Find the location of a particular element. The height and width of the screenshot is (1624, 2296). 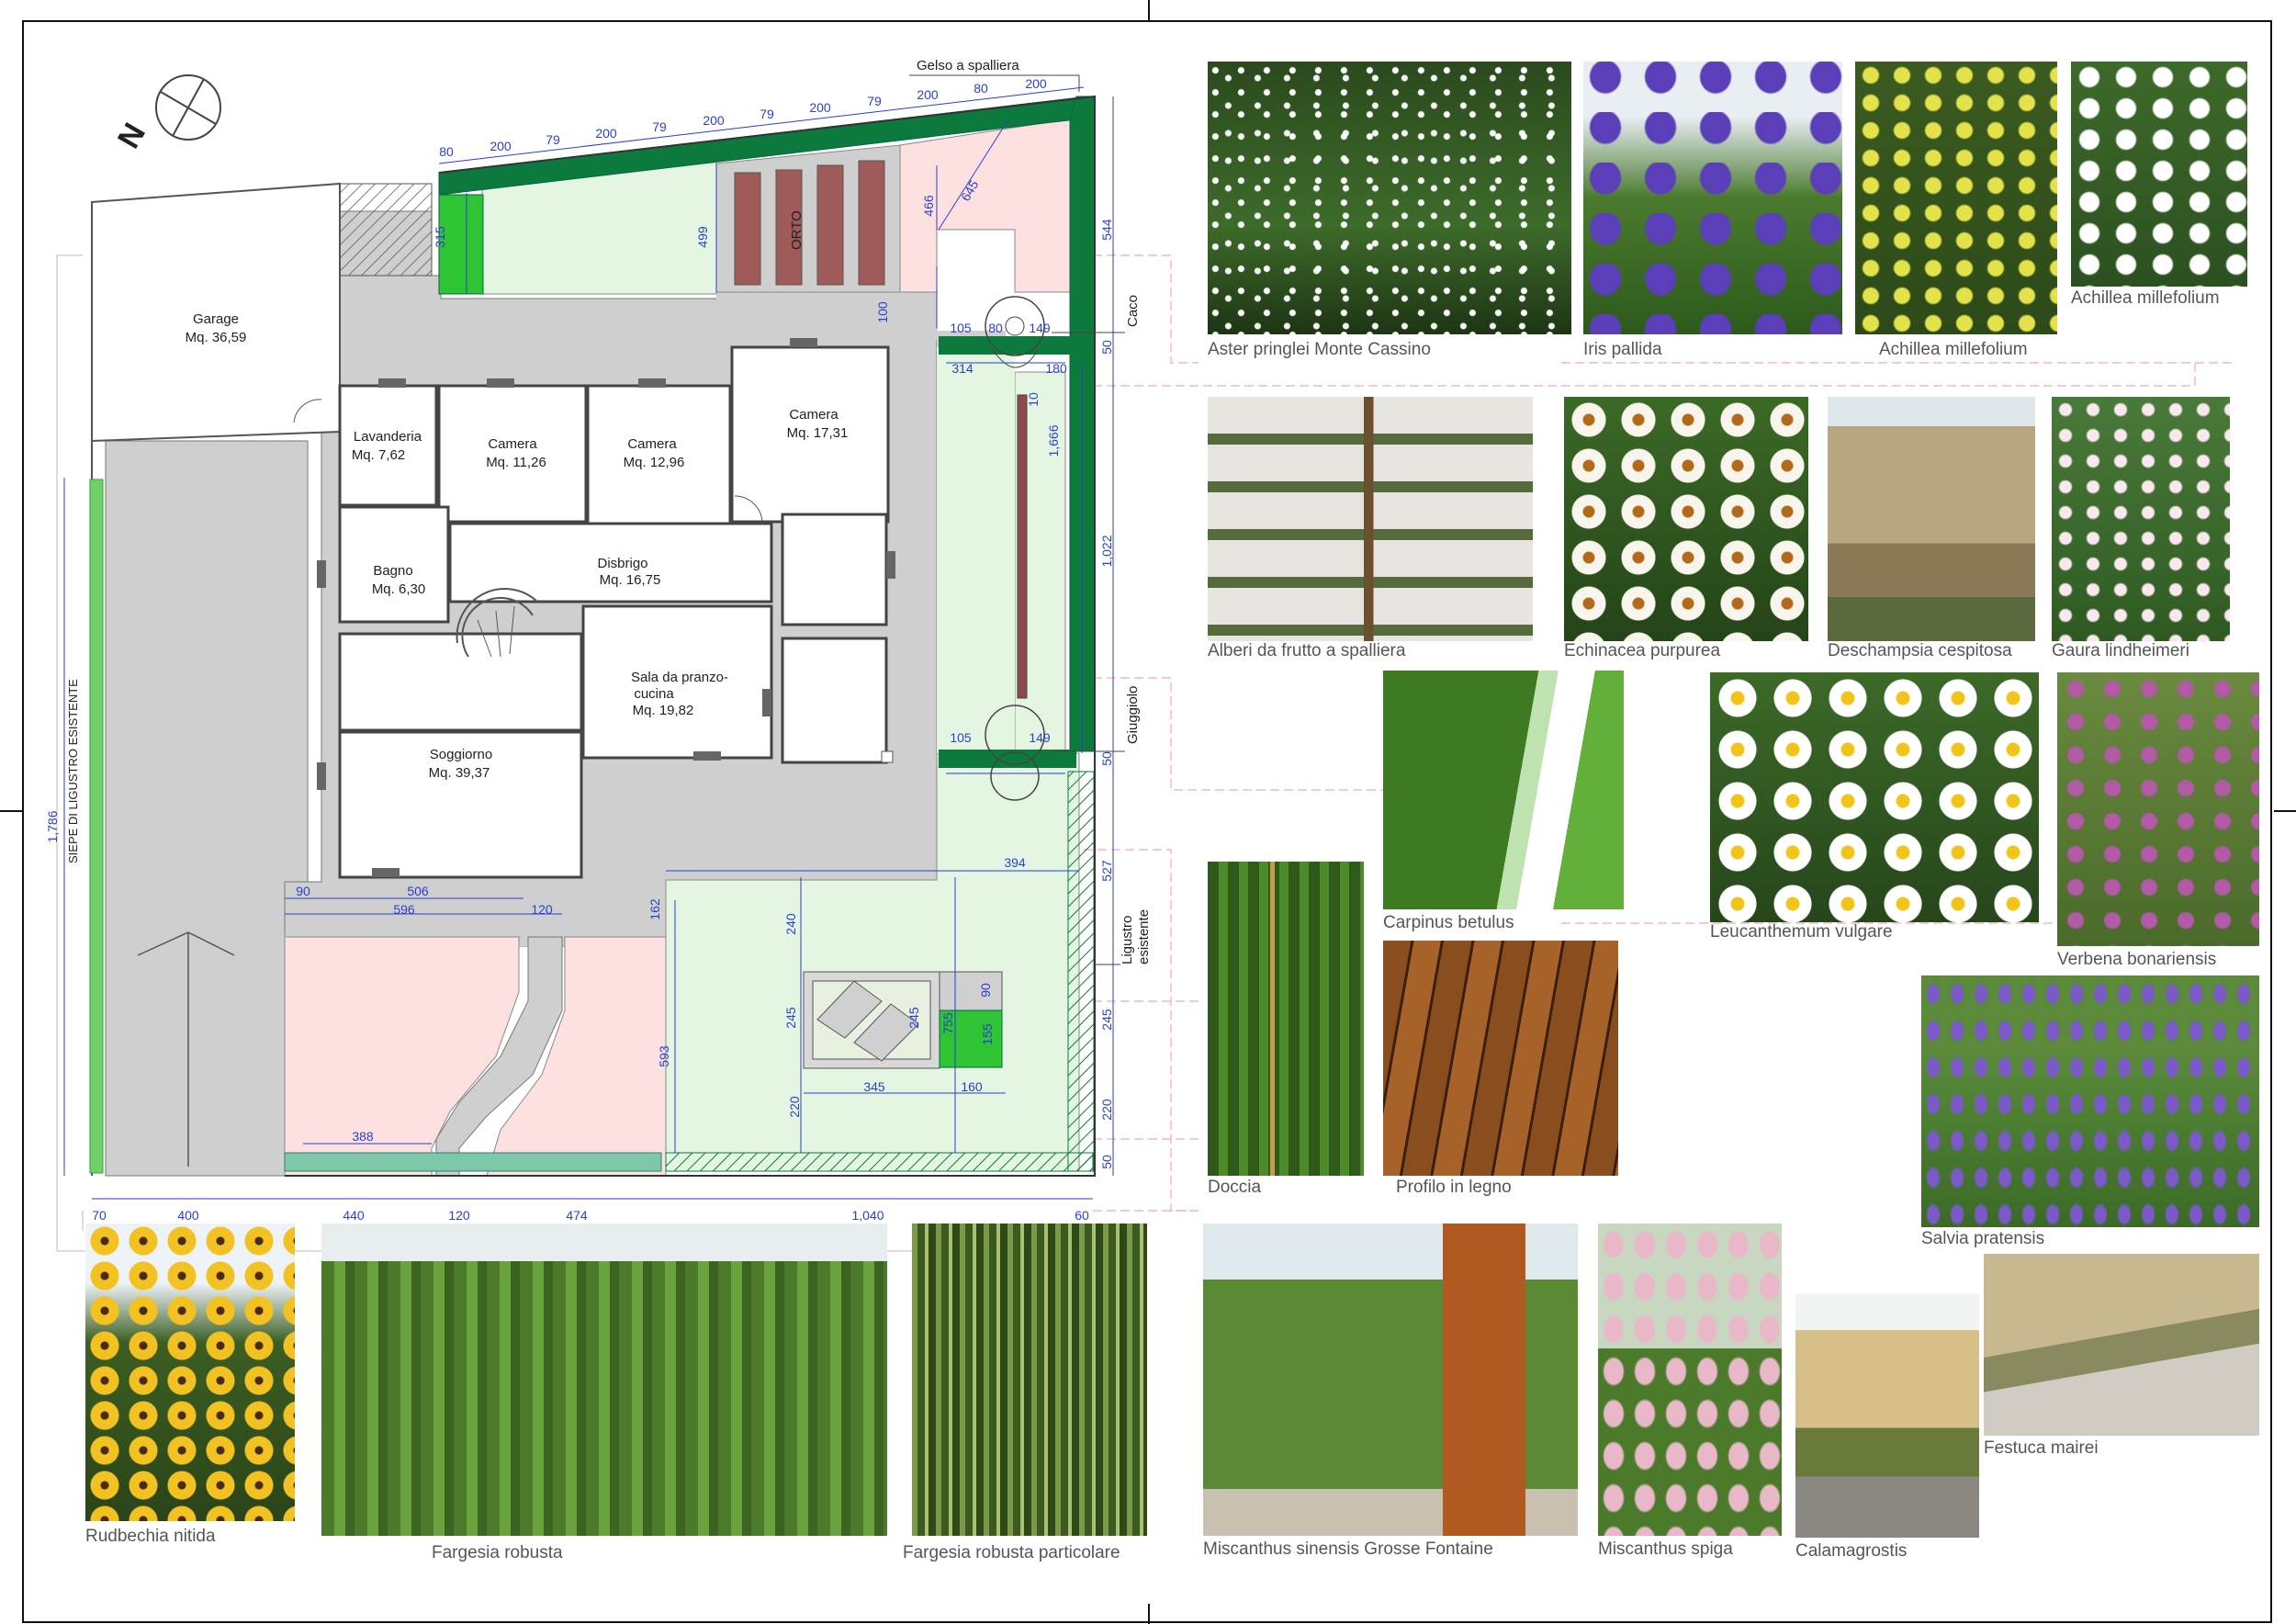

photo-miscanthus is located at coordinates (1390, 1380).